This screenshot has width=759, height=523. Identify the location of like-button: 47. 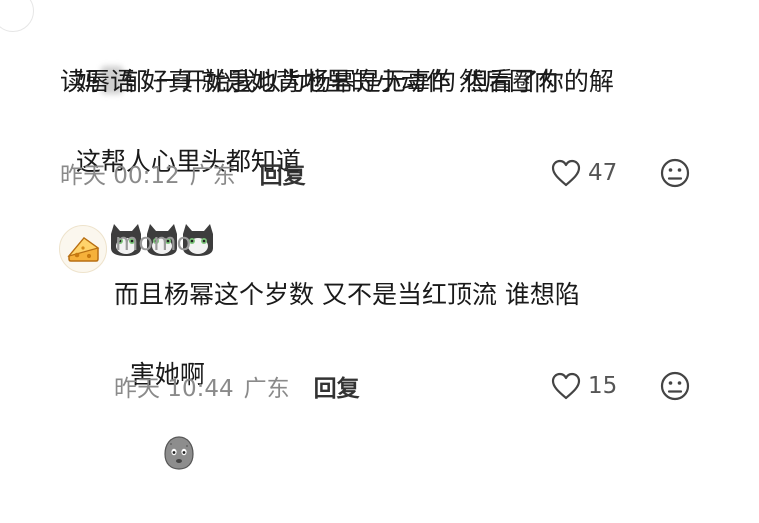
(583, 173).